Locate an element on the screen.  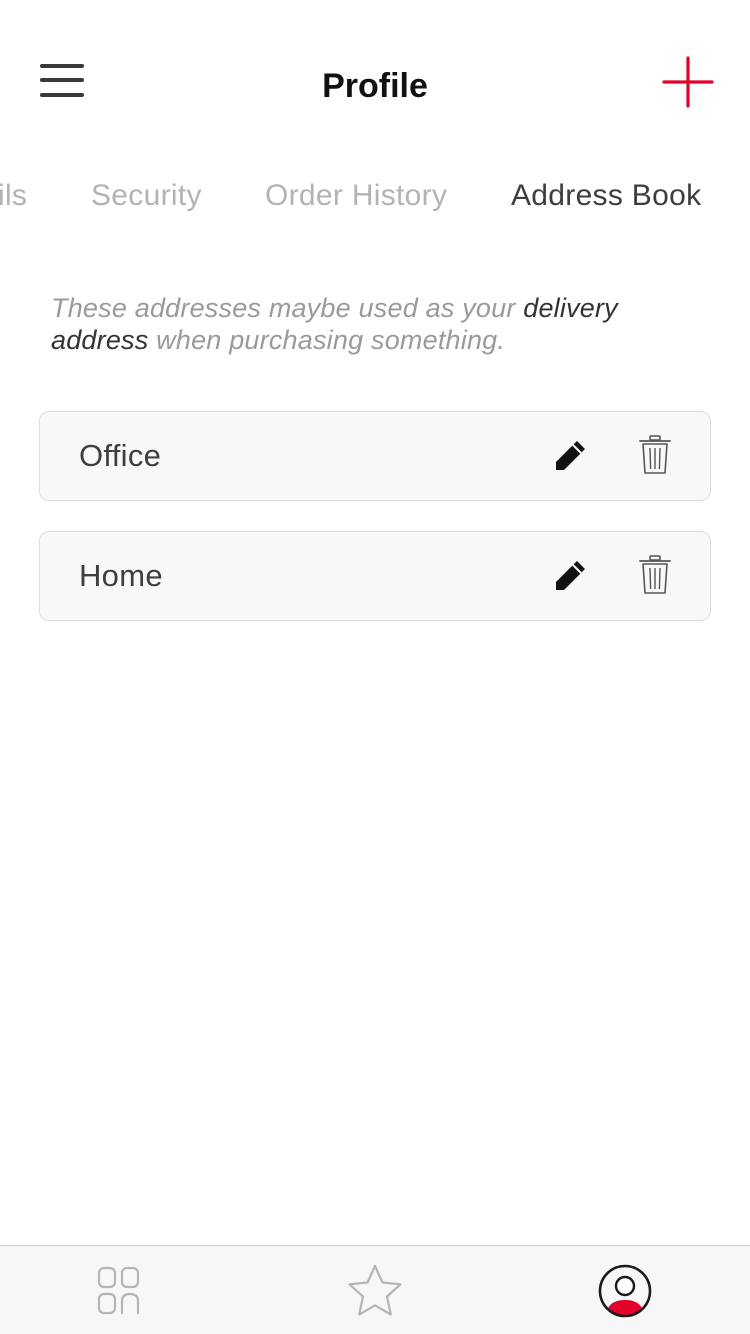
address-item-home: Home is located at coordinates (375, 576).